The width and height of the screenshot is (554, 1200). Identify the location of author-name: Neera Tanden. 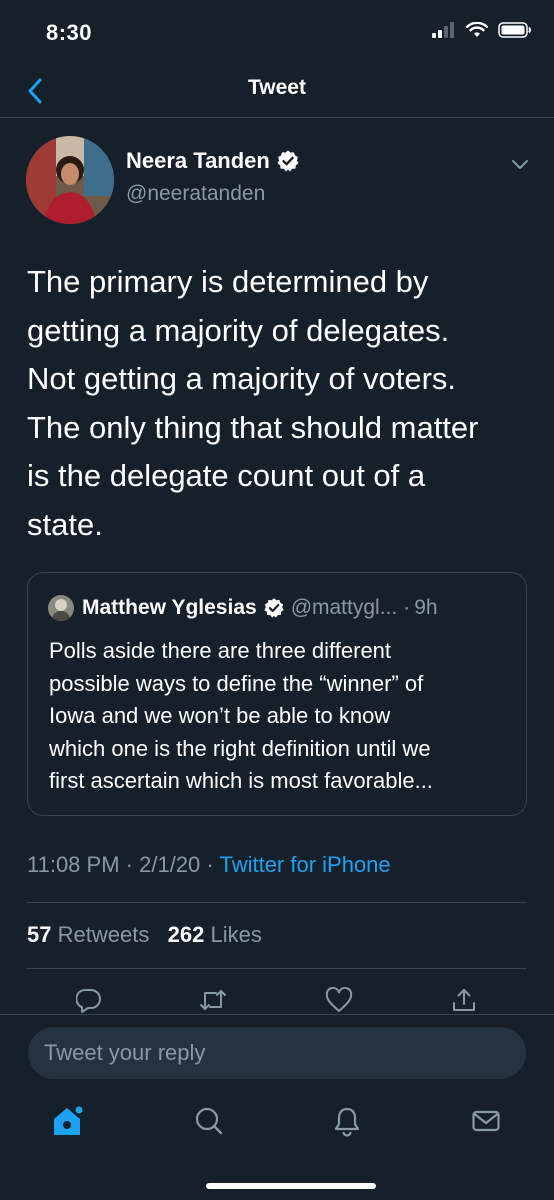
(198, 161).